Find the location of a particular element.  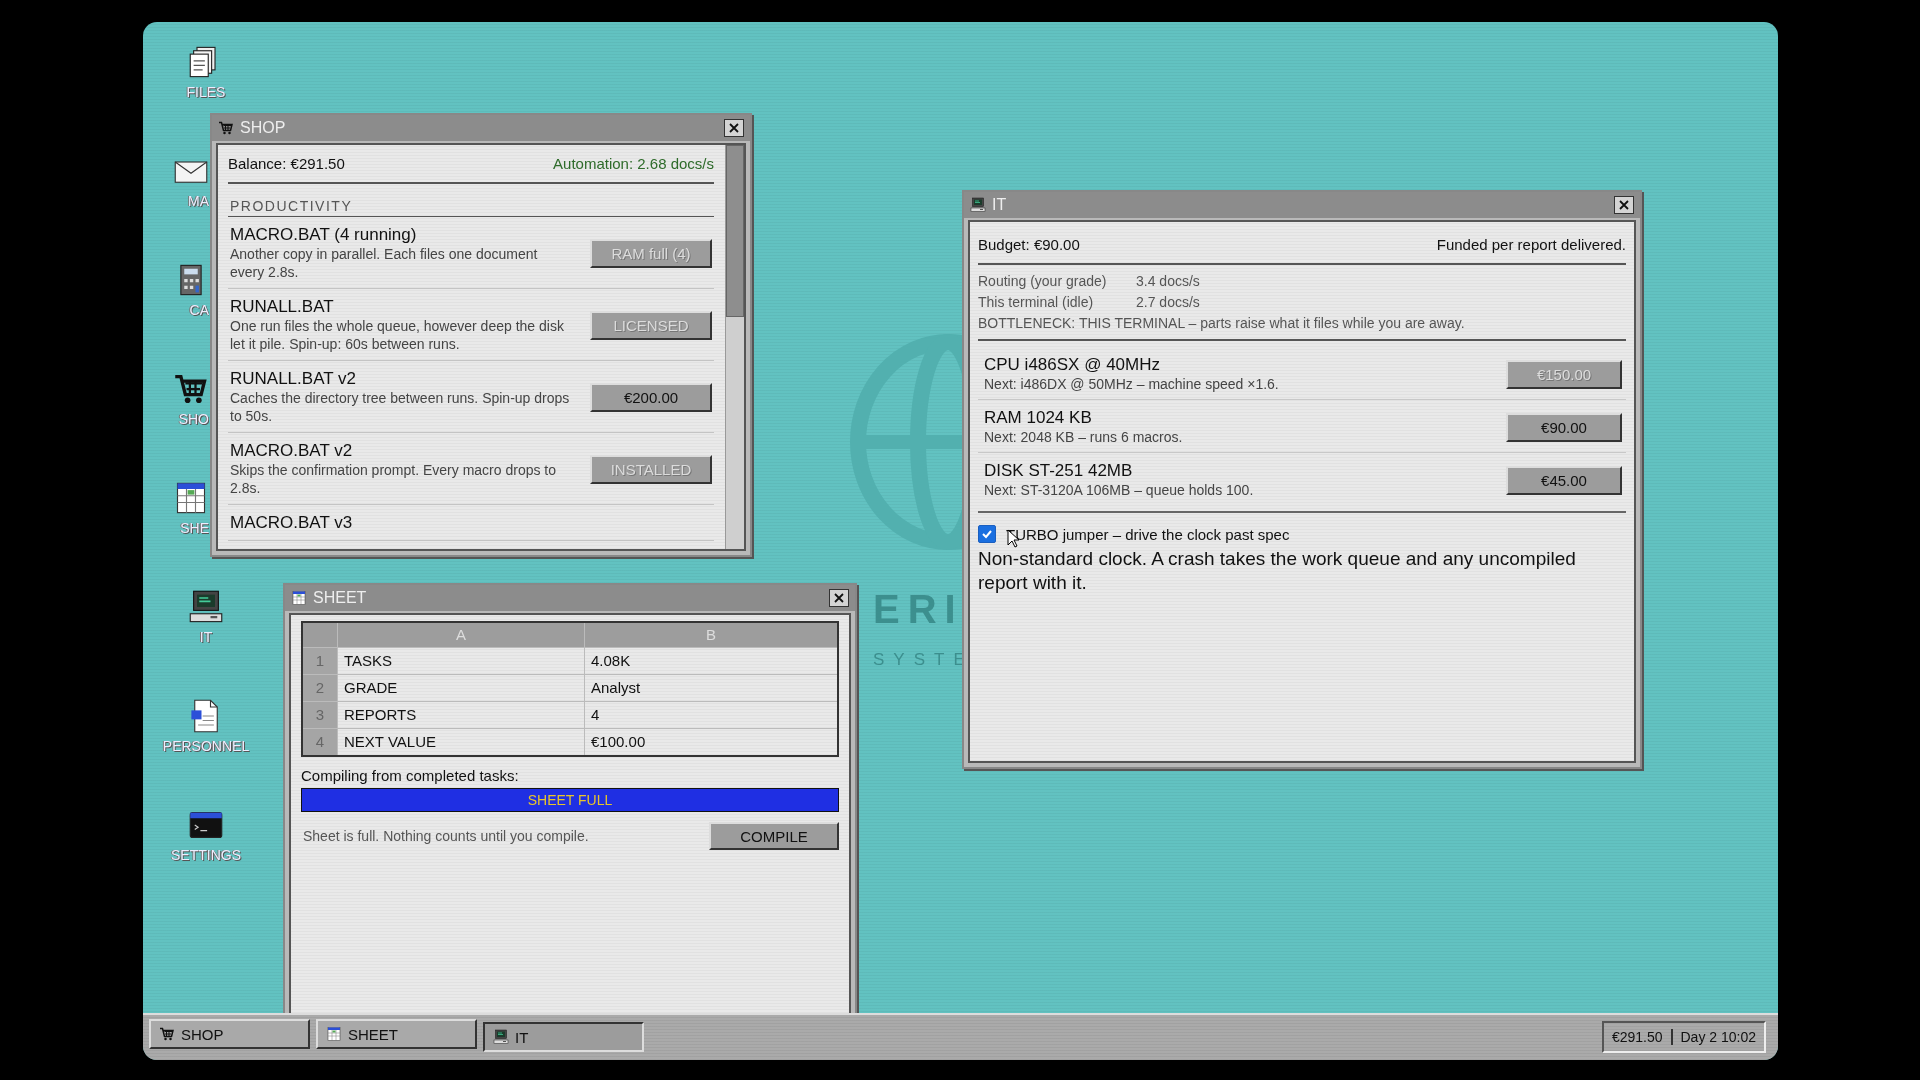

progress-text: SHEET FULL is located at coordinates (570, 800).